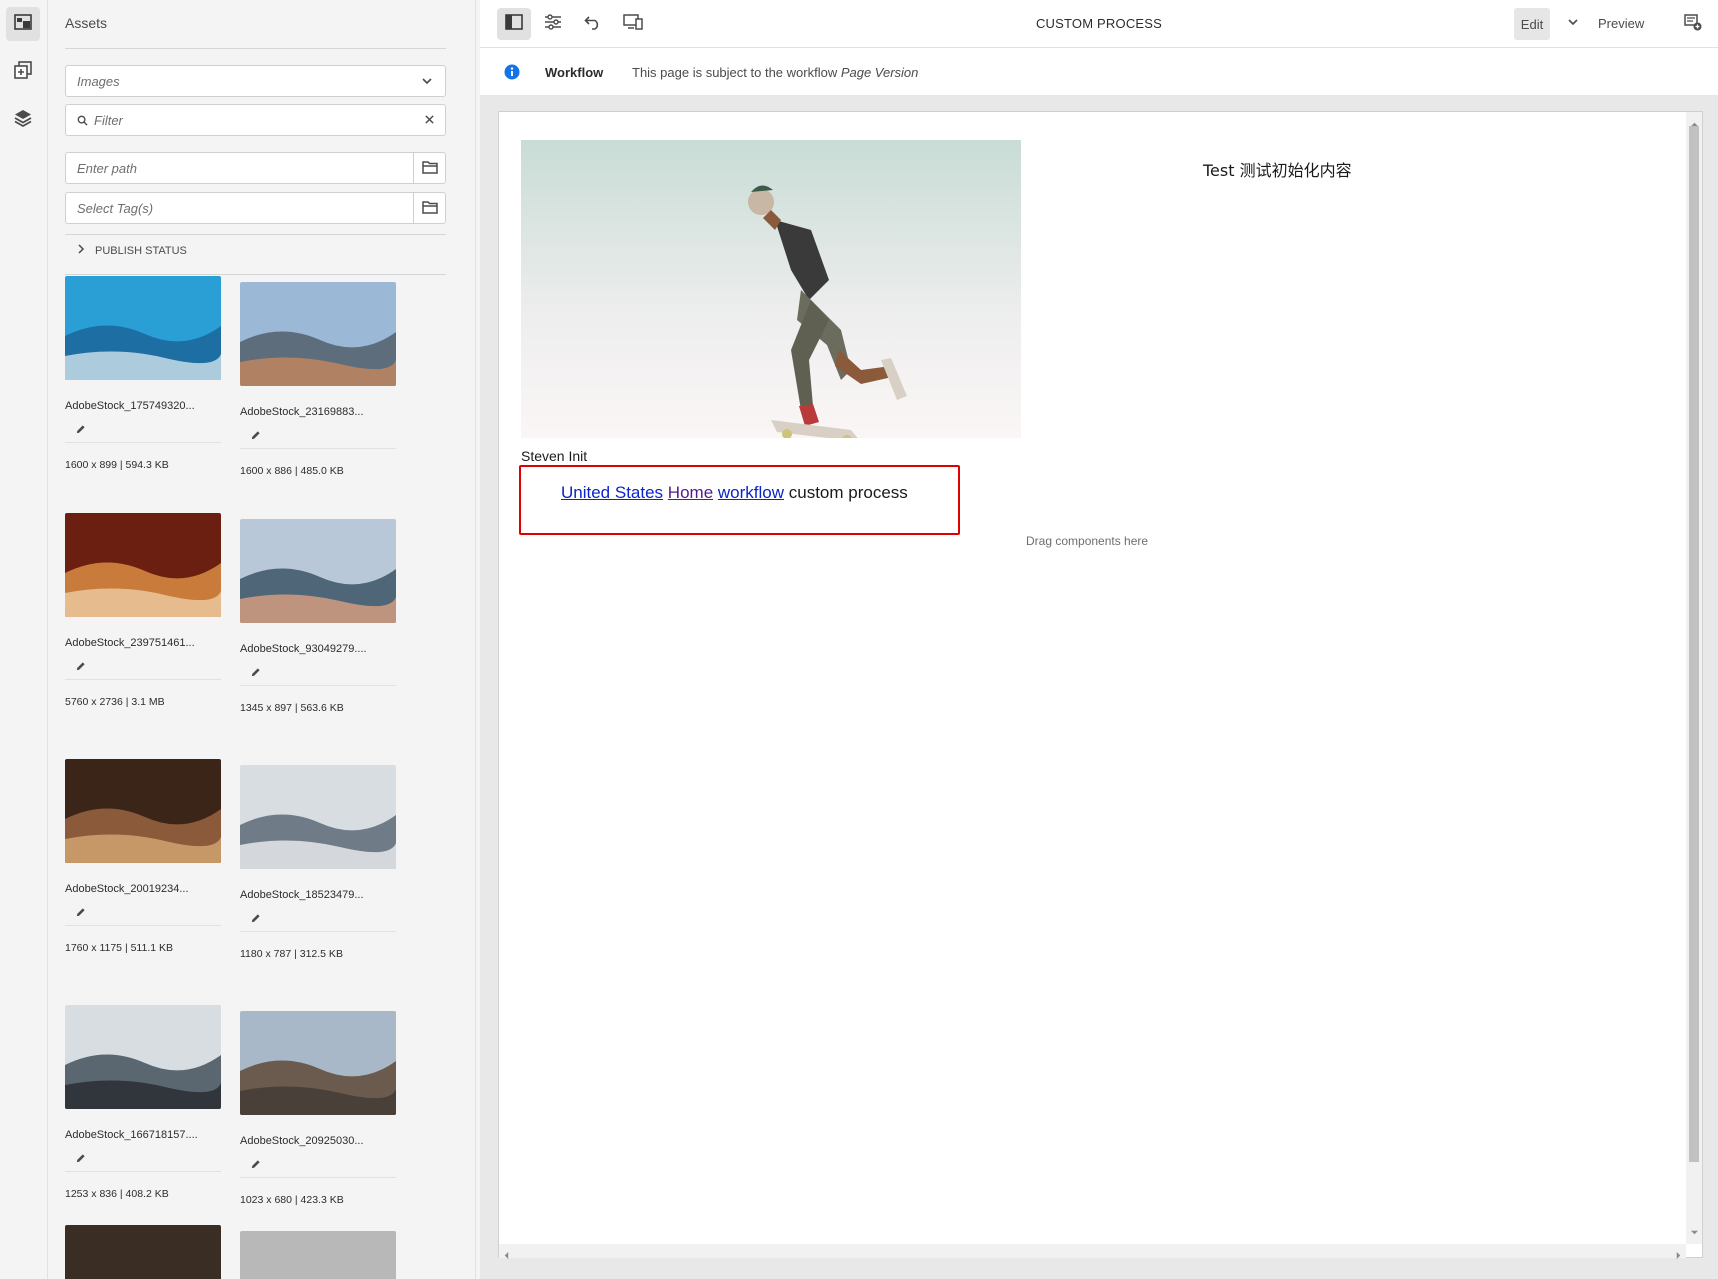 Image resolution: width=1718 pixels, height=1279 pixels. I want to click on path-placeholder: Enter path, so click(107, 168).